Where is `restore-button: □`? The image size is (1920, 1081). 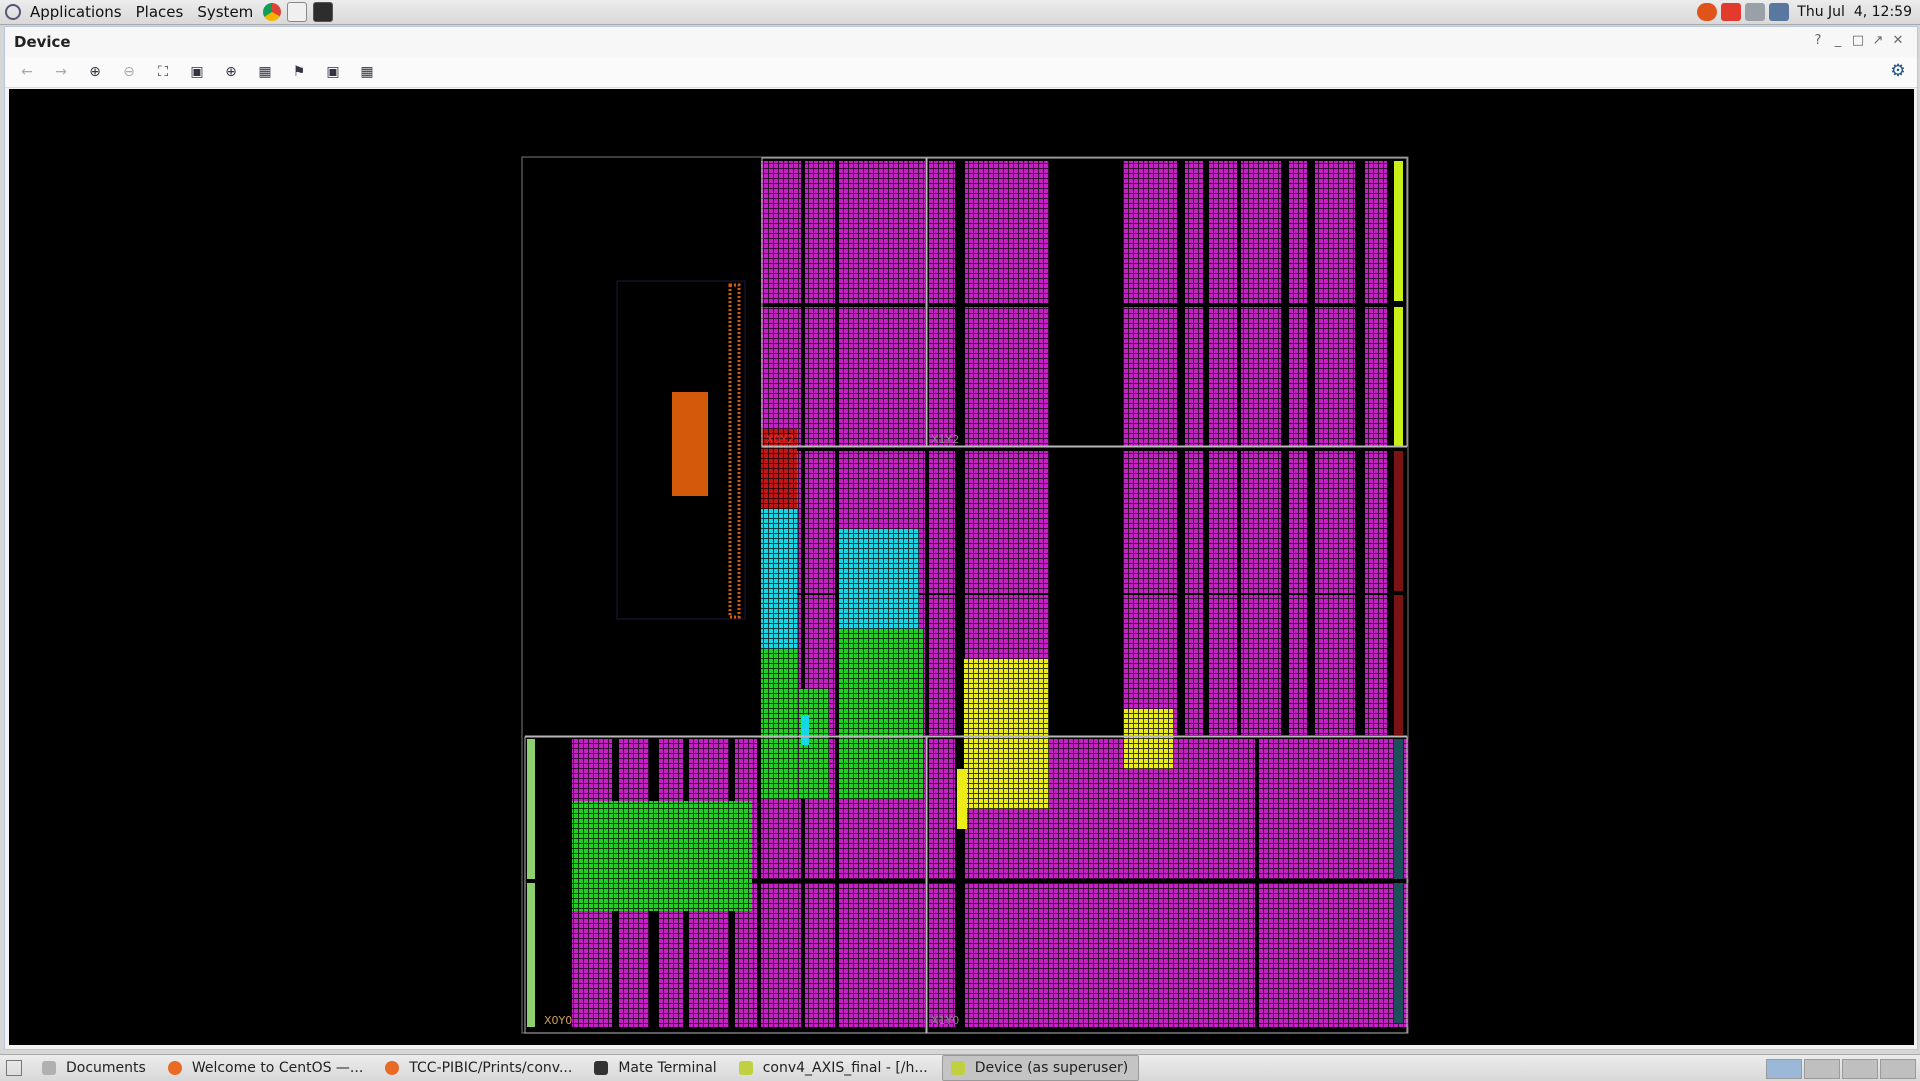
restore-button: □ is located at coordinates (1858, 41).